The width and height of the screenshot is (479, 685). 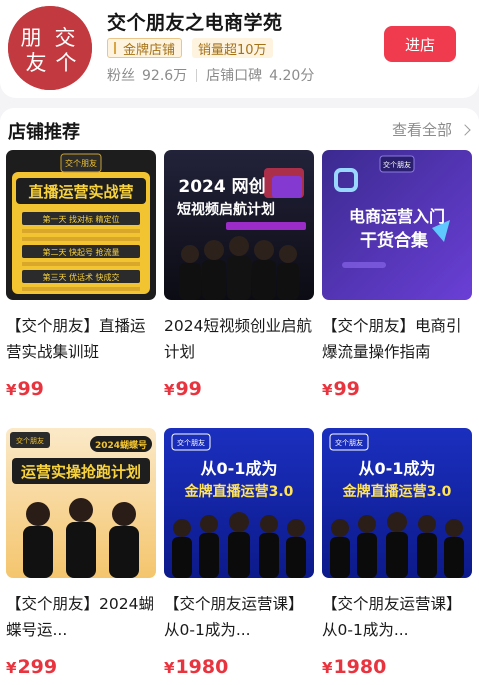 I want to click on thumb-short-video-plan: 2024 网创 短视频启航计划, so click(x=239, y=225).